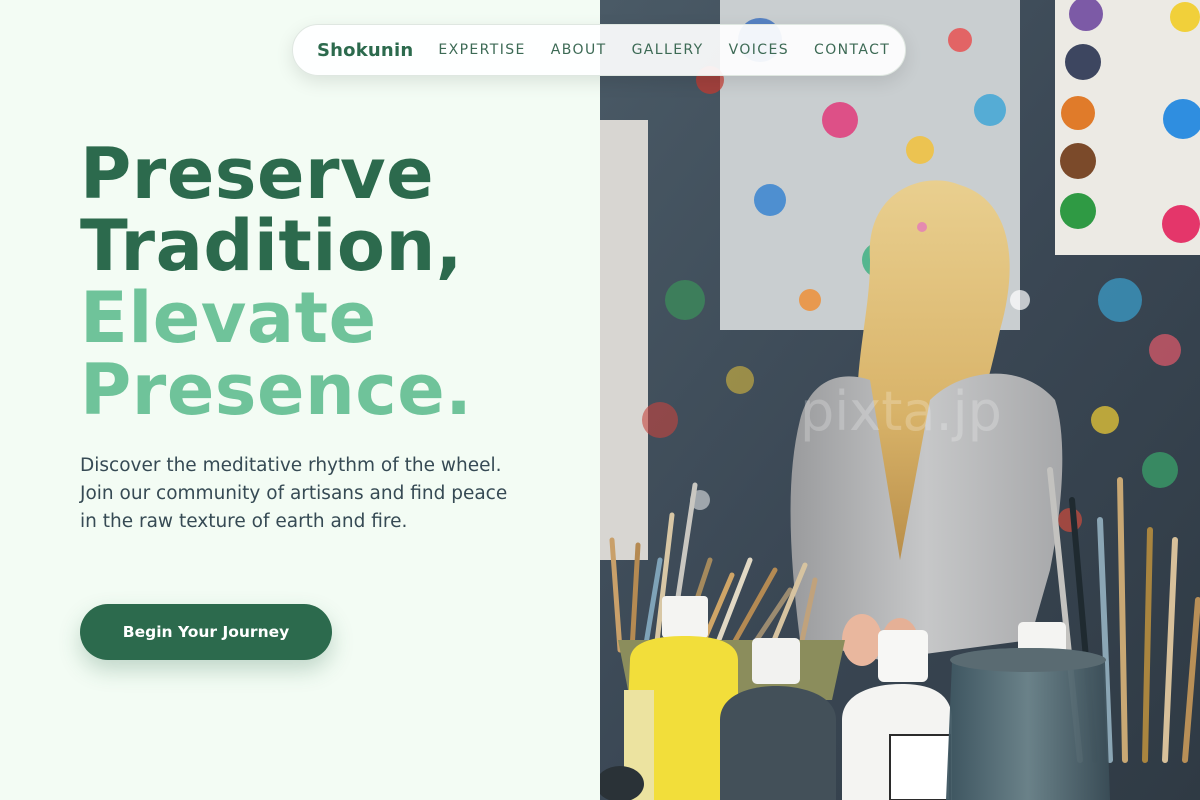 The height and width of the screenshot is (800, 1200). What do you see at coordinates (365, 50) in the screenshot?
I see `brand-logo: Shokunin` at bounding box center [365, 50].